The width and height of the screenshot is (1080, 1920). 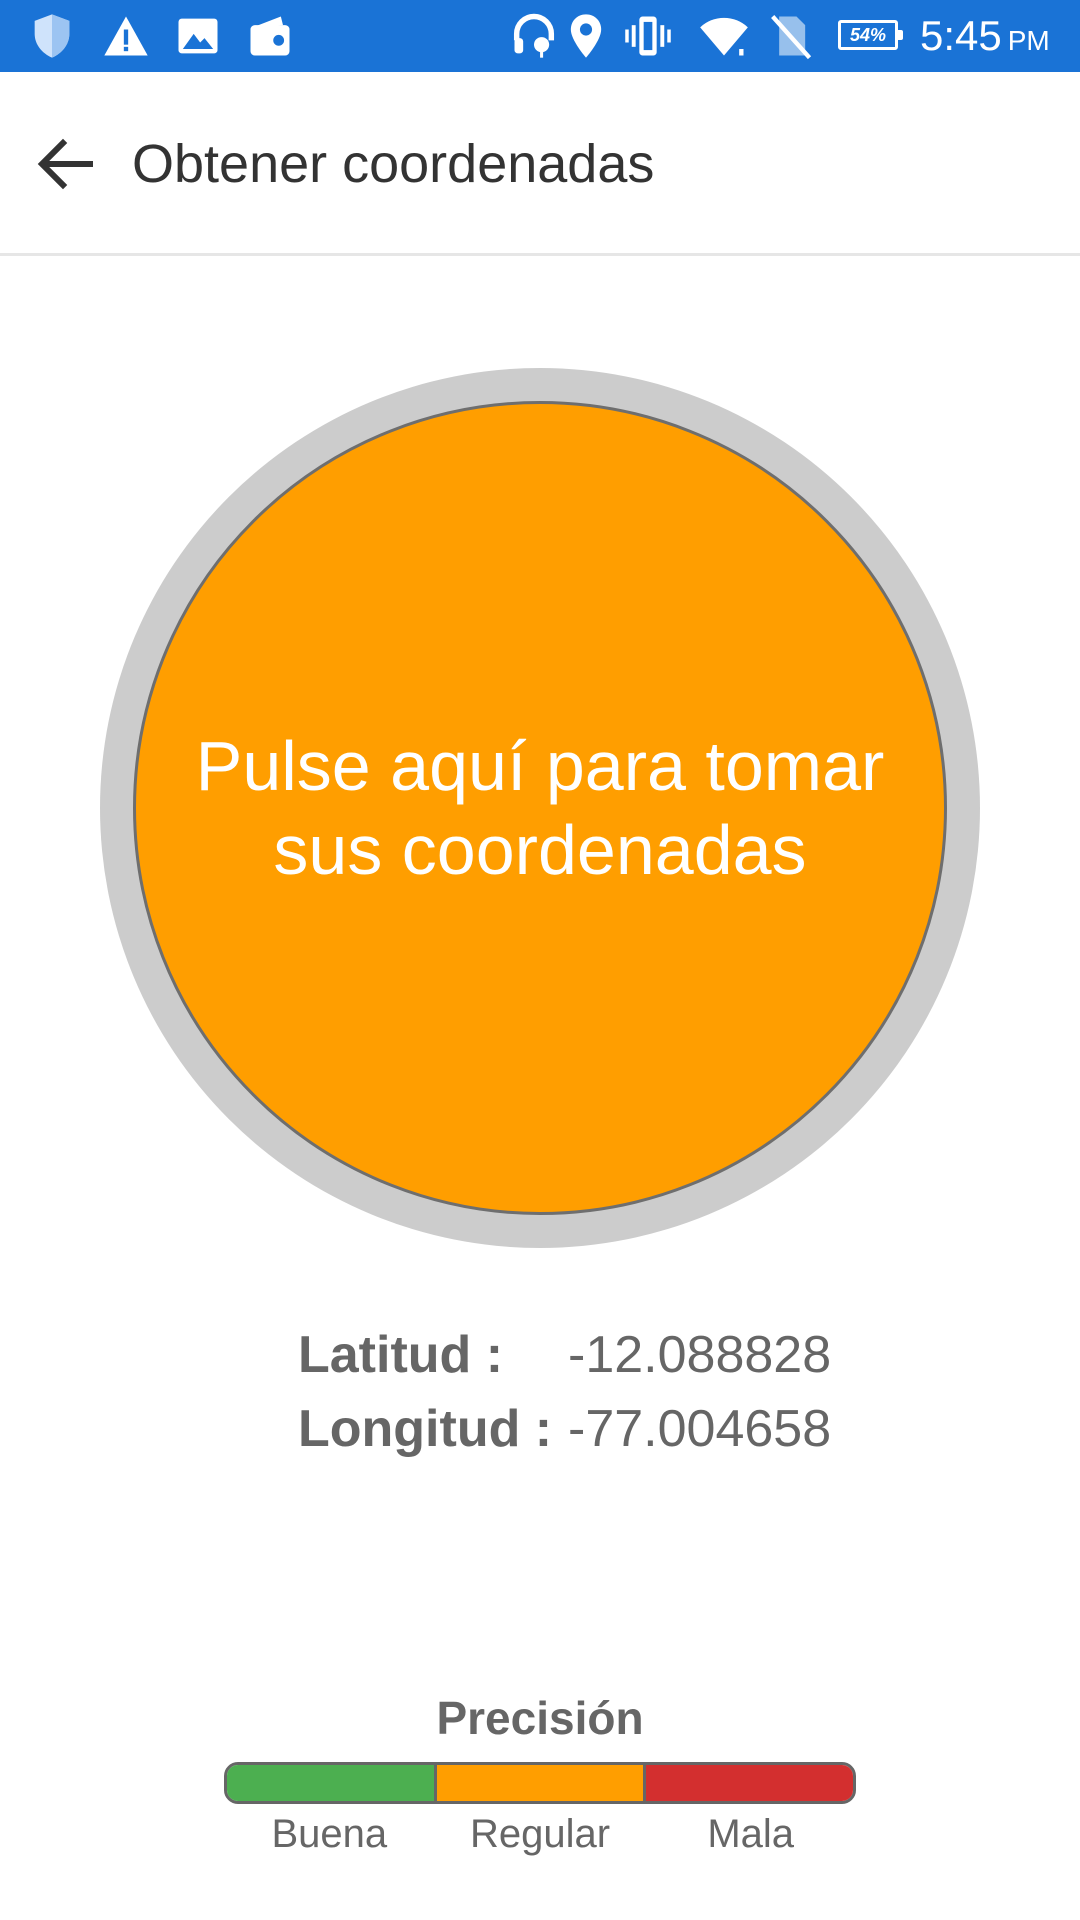 What do you see at coordinates (700, 1355) in the screenshot?
I see `latitude-value: -12.088828` at bounding box center [700, 1355].